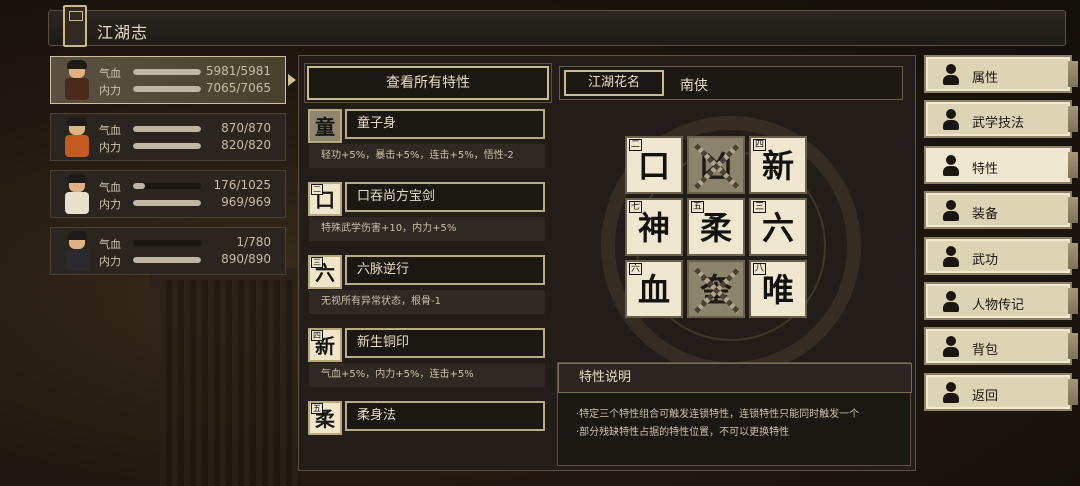 The image size is (1080, 486). I want to click on trait-slot: 七神, so click(654, 227).